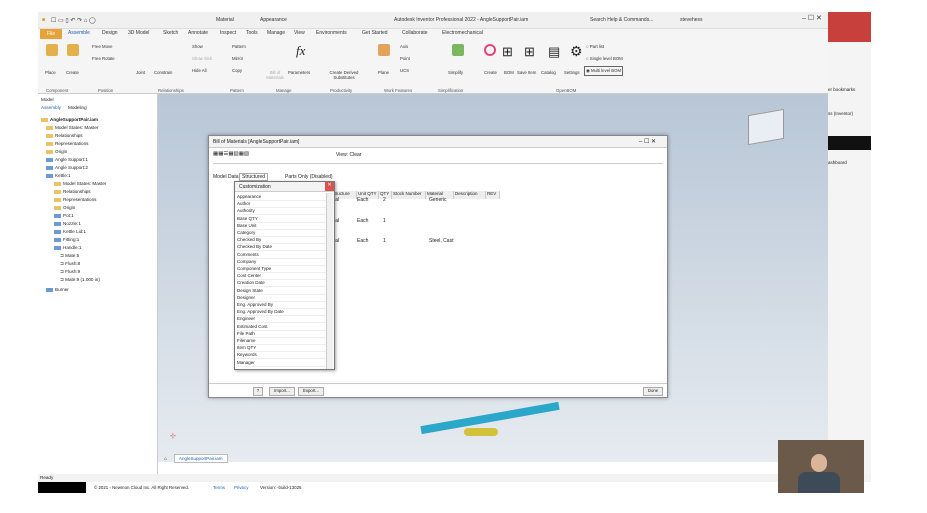  What do you see at coordinates (237, 70) in the screenshot?
I see `copy-button: Copy` at bounding box center [237, 70].